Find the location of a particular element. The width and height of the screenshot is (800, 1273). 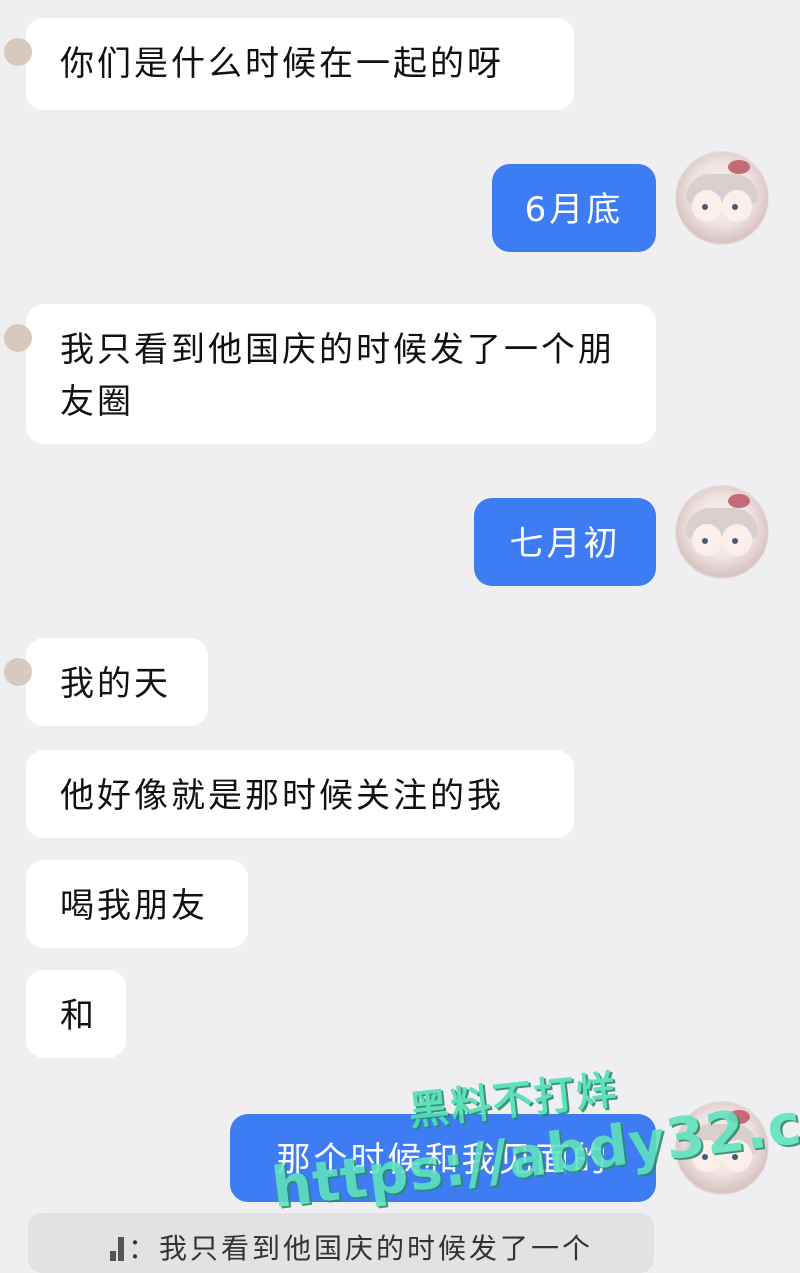

message-bubble-incoming: 我的天 is located at coordinates (106, 682).